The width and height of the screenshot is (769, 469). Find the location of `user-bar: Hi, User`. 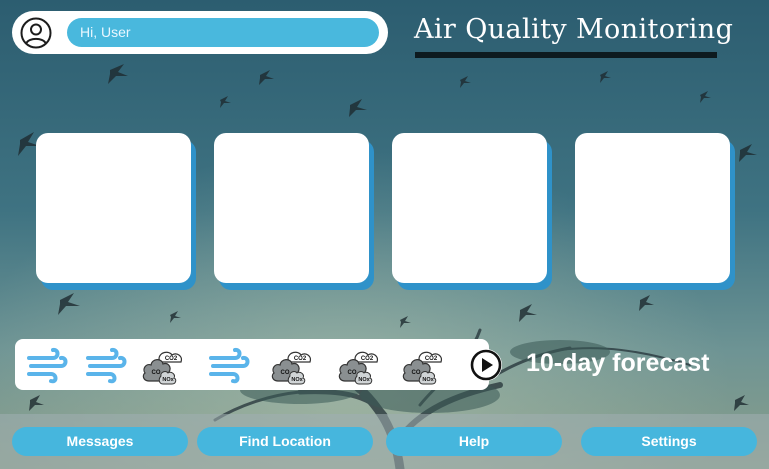

user-bar: Hi, User is located at coordinates (200, 32).